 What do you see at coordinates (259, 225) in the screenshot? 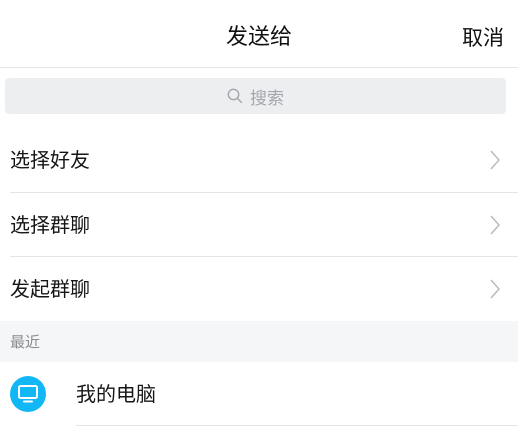
I see `menu-item-select-group: 选择群聊` at bounding box center [259, 225].